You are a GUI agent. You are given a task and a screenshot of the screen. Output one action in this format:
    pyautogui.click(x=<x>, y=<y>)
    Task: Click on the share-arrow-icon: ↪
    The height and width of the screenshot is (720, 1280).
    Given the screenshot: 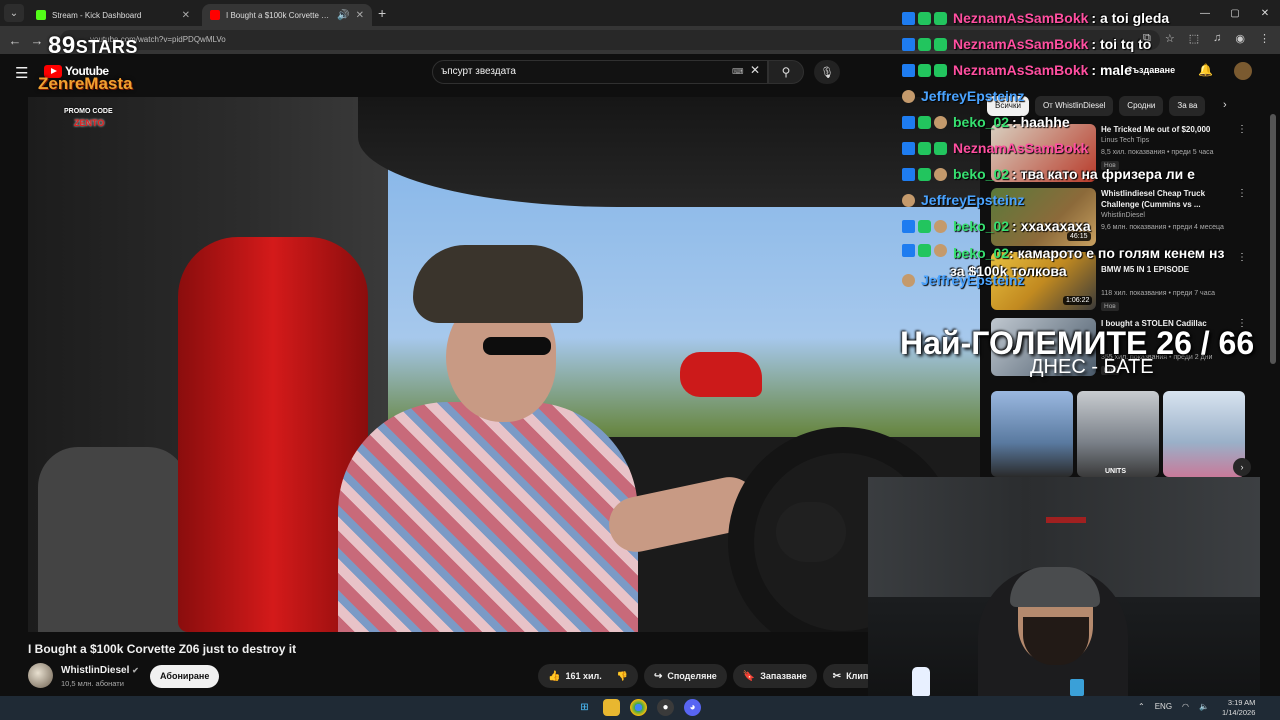 What is the action you would take?
    pyautogui.click(x=658, y=676)
    